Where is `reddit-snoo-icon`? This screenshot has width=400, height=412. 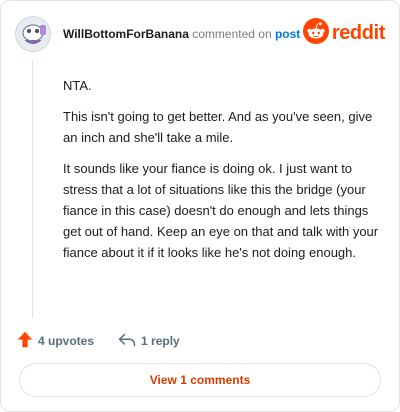 reddit-snoo-icon is located at coordinates (315, 33).